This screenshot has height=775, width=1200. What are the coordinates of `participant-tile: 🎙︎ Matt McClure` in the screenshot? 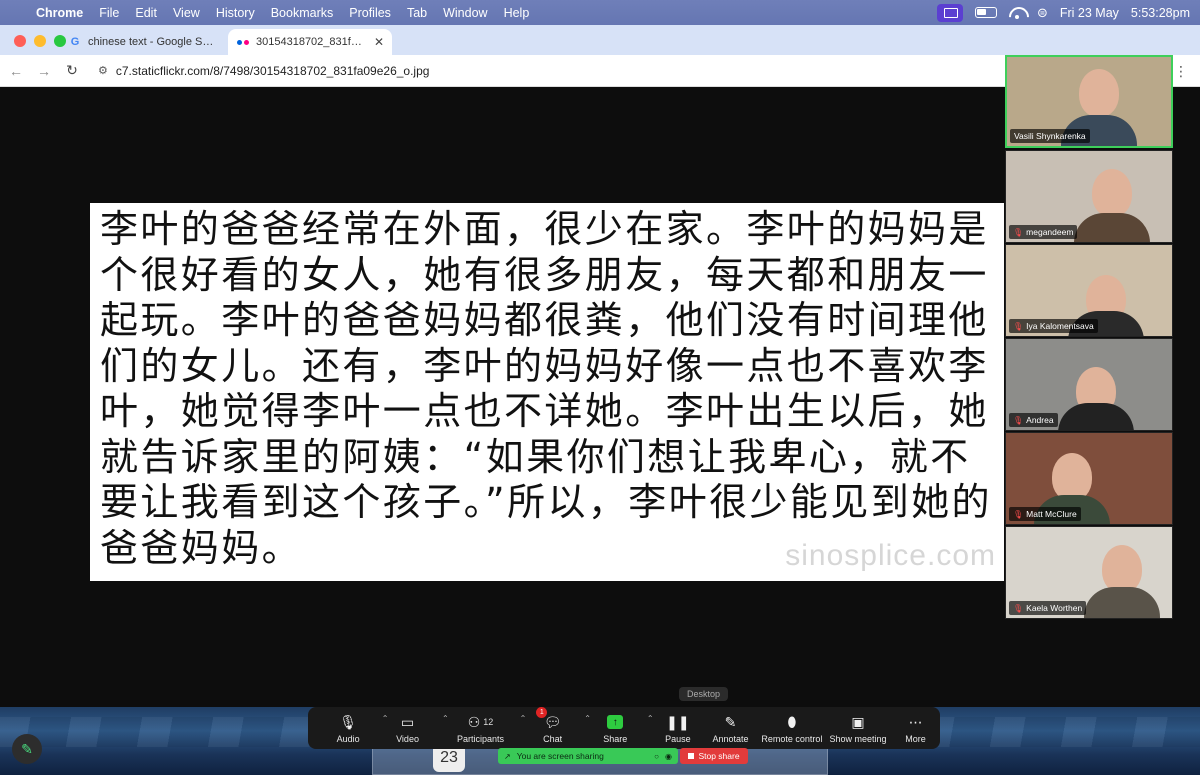 It's located at (1089, 478).